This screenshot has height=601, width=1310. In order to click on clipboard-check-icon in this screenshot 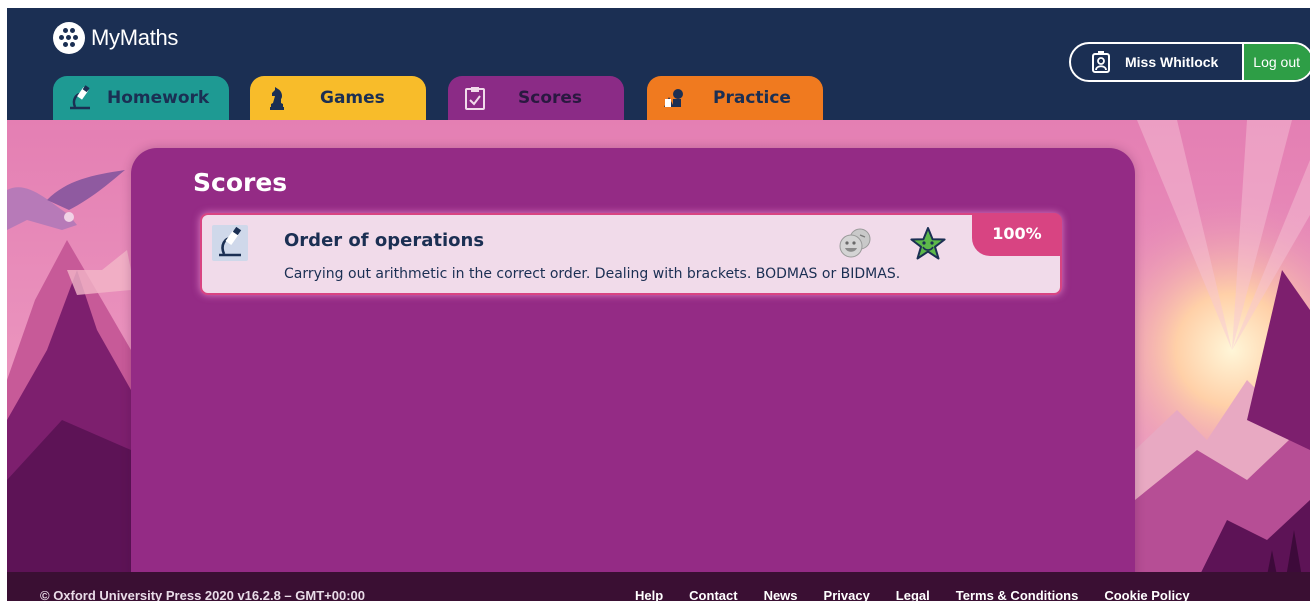, I will do `click(475, 98)`.